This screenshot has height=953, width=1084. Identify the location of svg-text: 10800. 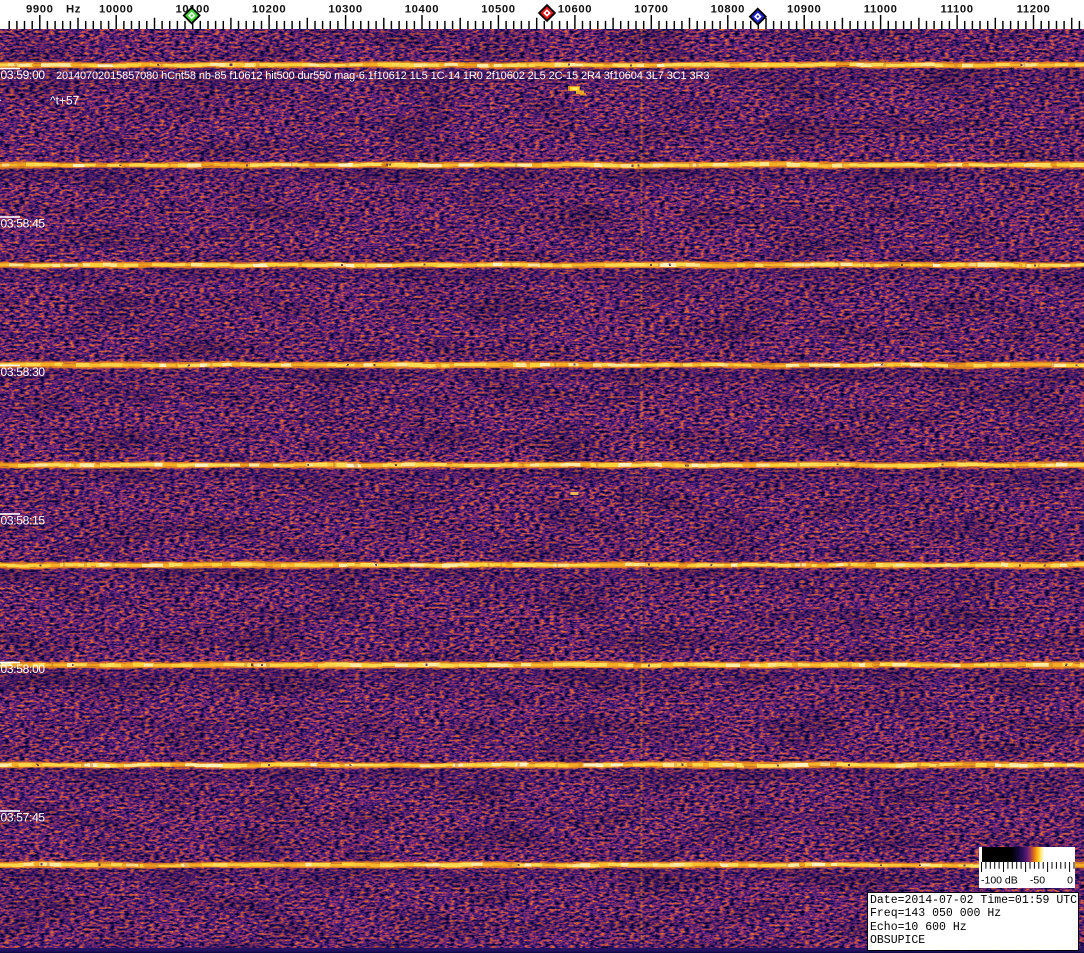
(728, 10).